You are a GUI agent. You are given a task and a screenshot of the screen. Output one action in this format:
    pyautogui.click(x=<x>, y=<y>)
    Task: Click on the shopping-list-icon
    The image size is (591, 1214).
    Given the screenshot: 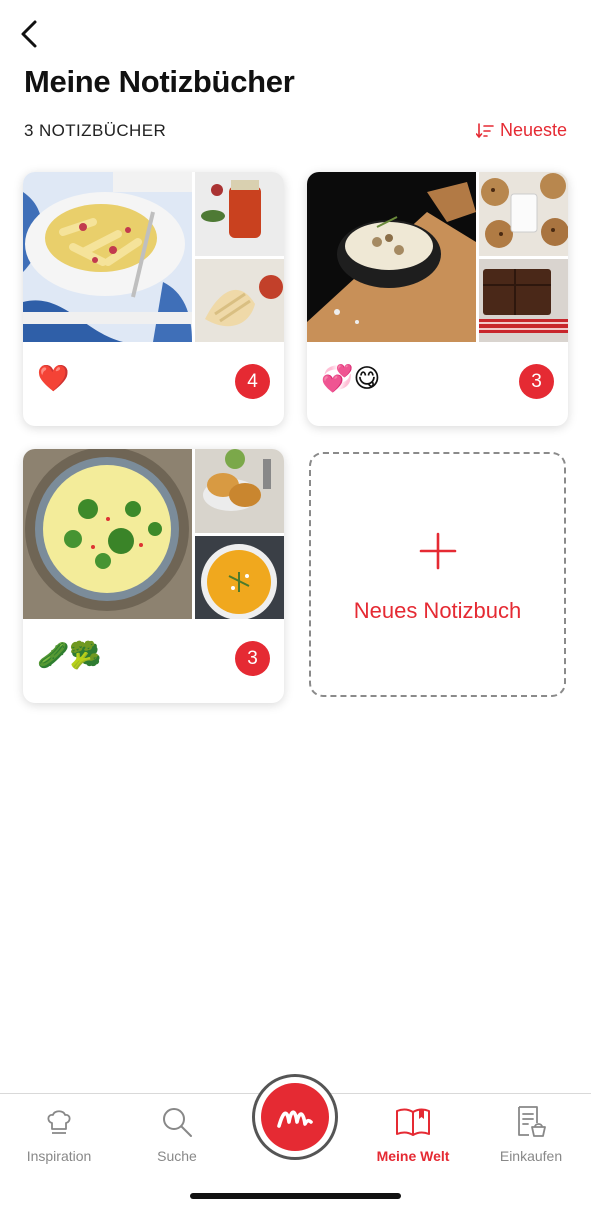 What is the action you would take?
    pyautogui.click(x=532, y=1121)
    